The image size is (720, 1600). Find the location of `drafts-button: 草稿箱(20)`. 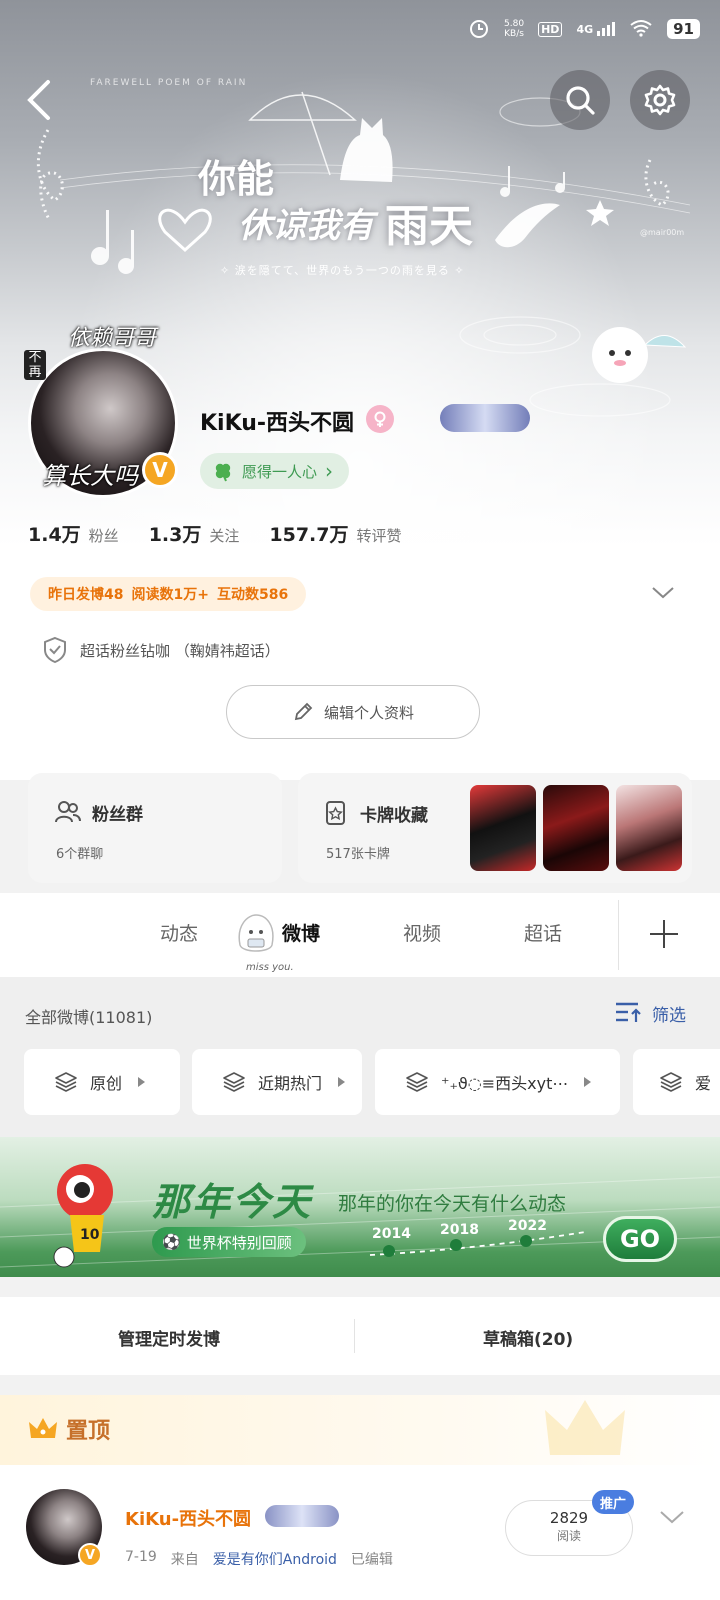

drafts-button: 草稿箱(20) is located at coordinates (528, 1337).